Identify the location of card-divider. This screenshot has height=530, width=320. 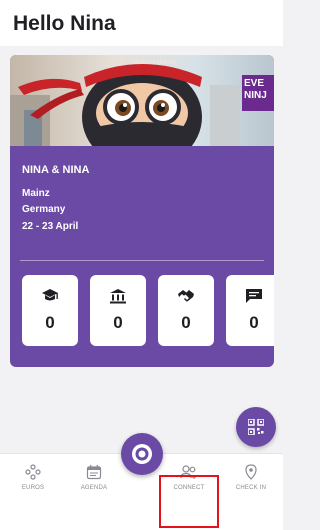
(142, 260).